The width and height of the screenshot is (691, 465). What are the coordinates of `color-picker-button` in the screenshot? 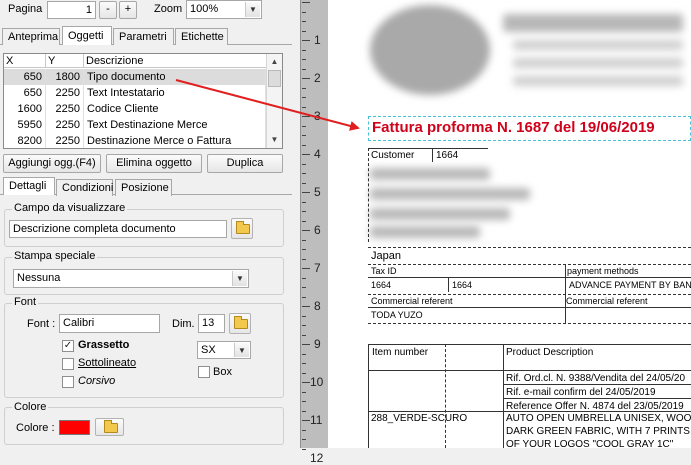 It's located at (109, 427).